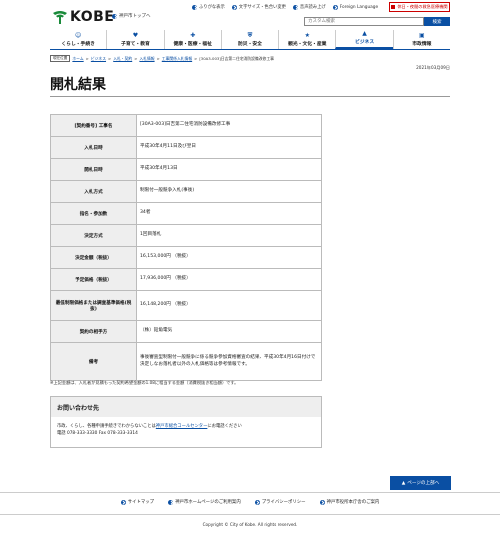 The height and width of the screenshot is (537, 500). What do you see at coordinates (93, 213) in the screenshot?
I see `row-label: 指名・参加数` at bounding box center [93, 213].